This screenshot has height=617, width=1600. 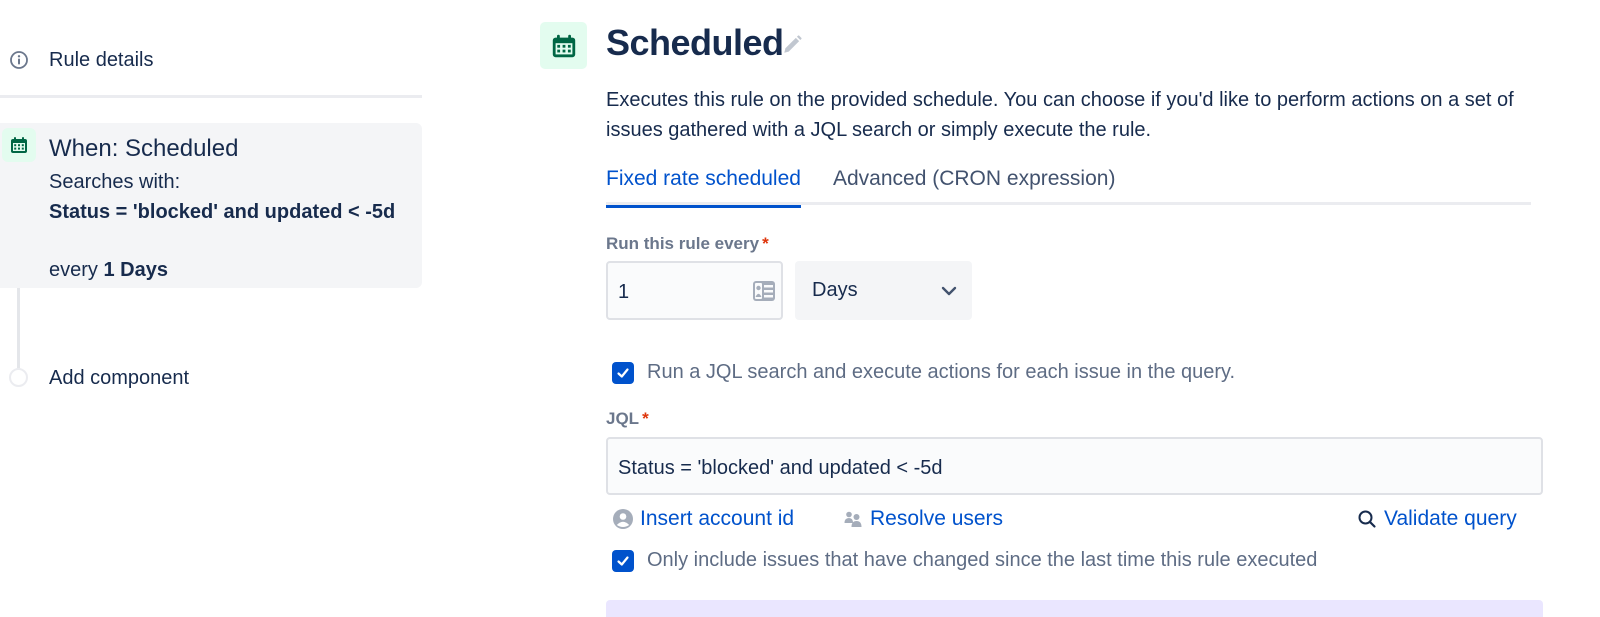 I want to click on user-avatar-icon, so click(x=623, y=519).